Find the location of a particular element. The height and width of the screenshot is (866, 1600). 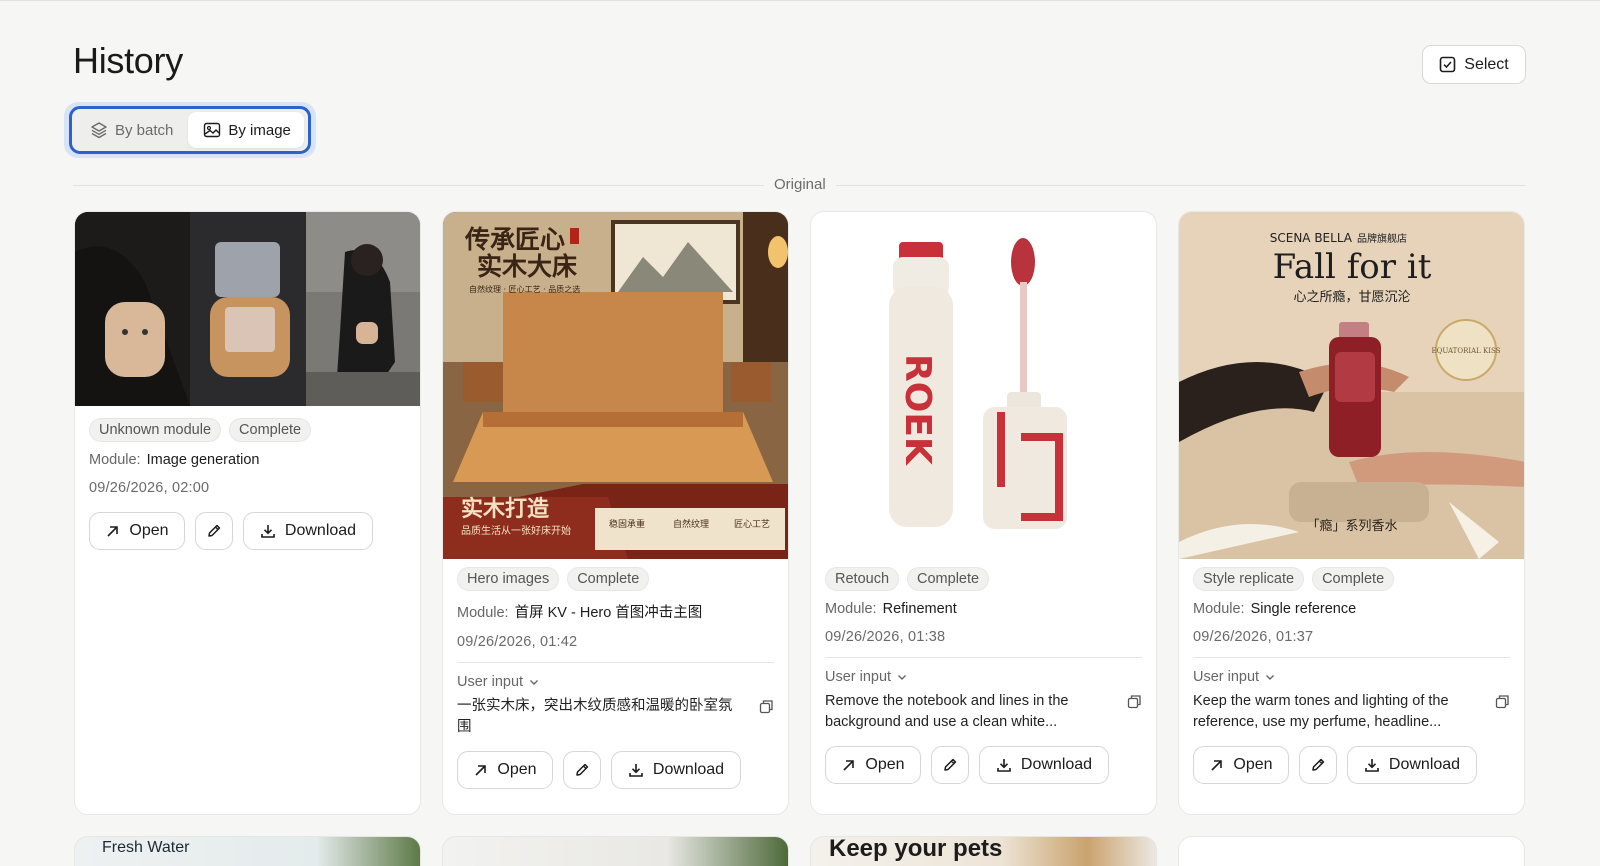

section-label: Original is located at coordinates (800, 184).